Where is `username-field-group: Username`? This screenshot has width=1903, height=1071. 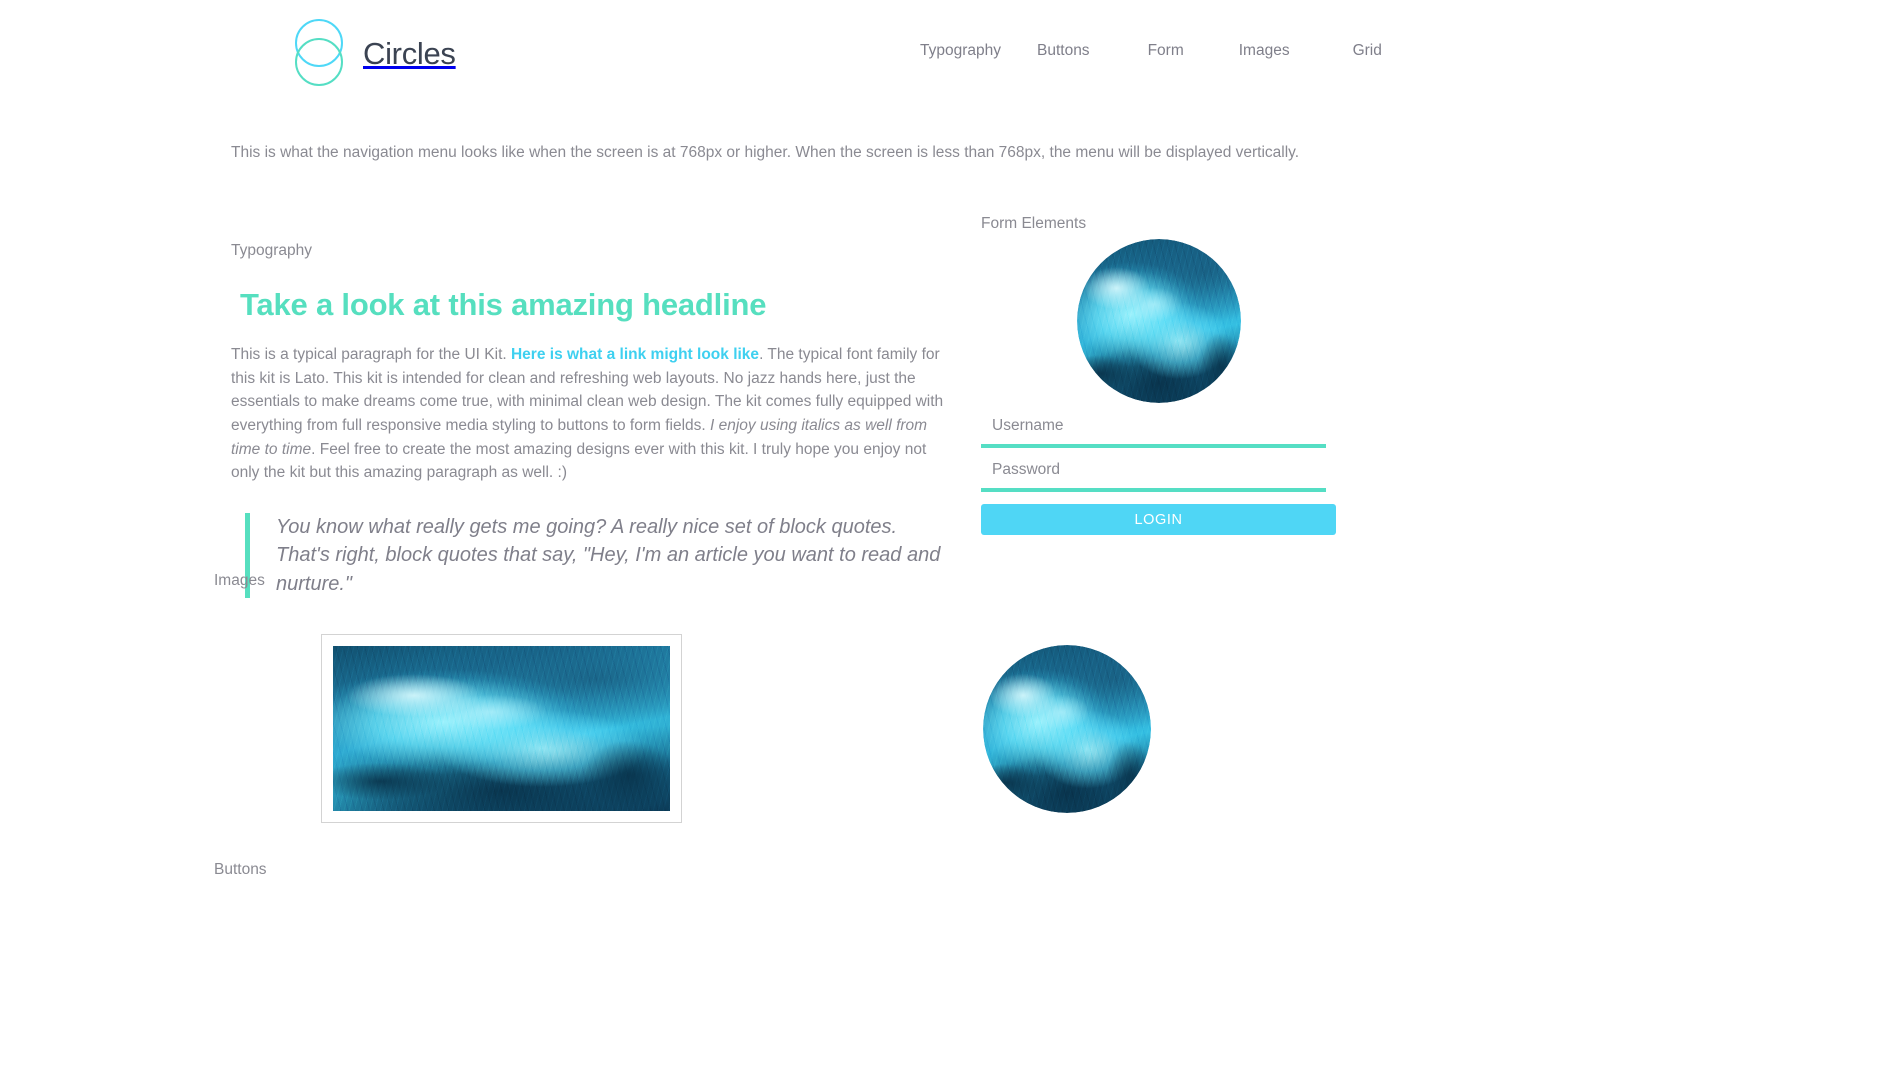 username-field-group: Username is located at coordinates (1153, 432).